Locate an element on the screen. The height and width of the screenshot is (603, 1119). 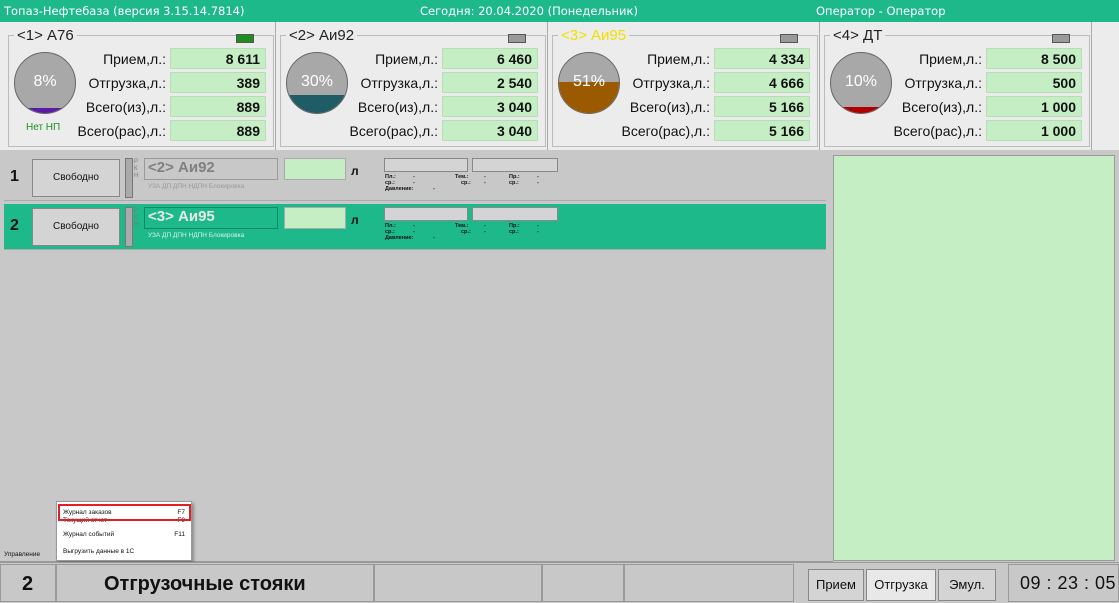
menu-item-events-journal: Журнал событий F11 is located at coordinates (124, 534).